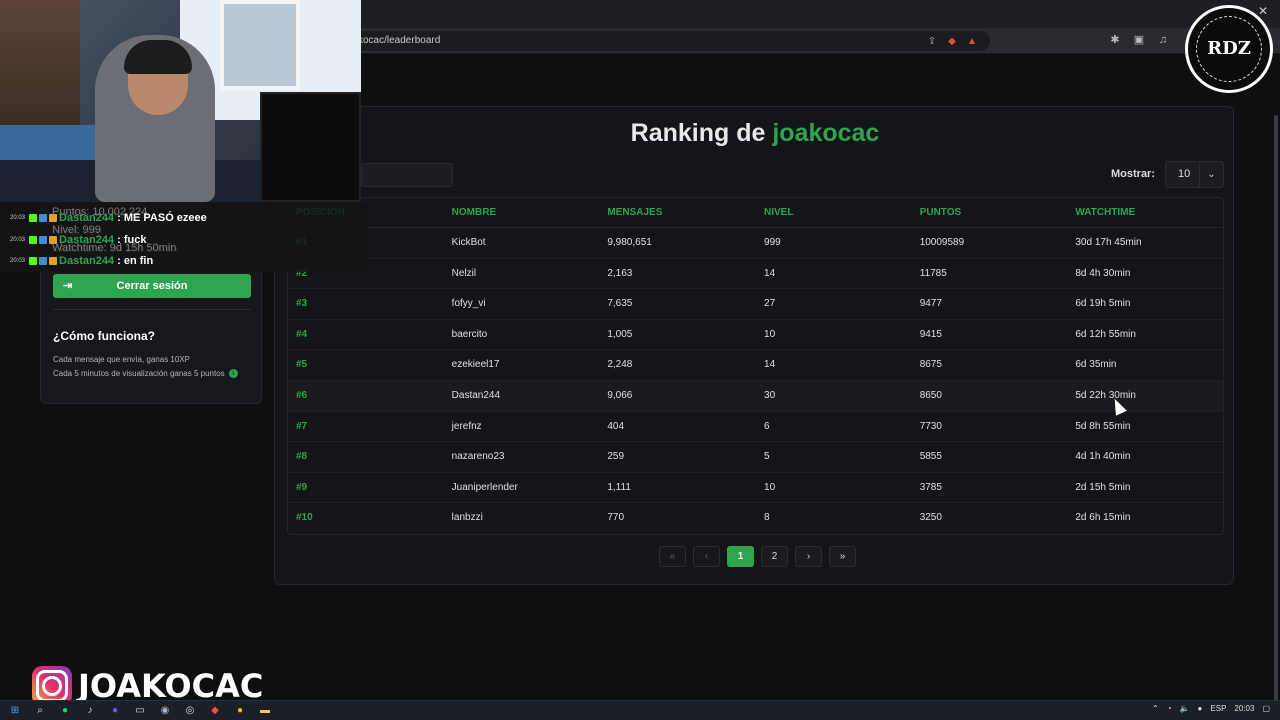 This screenshot has width=1280, height=720. I want to click on table-row: #2 Nelzil 2,163 14 11785 8d 4h 30min, so click(755, 274).